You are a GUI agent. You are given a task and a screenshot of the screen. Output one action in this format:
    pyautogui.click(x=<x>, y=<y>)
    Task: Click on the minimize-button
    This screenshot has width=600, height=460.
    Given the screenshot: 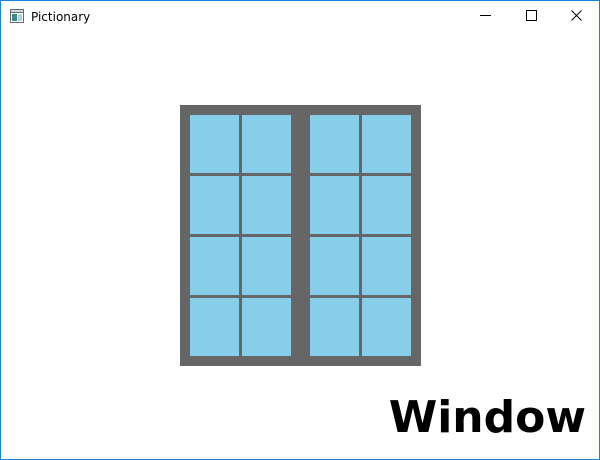 What is the action you would take?
    pyautogui.click(x=485, y=16)
    